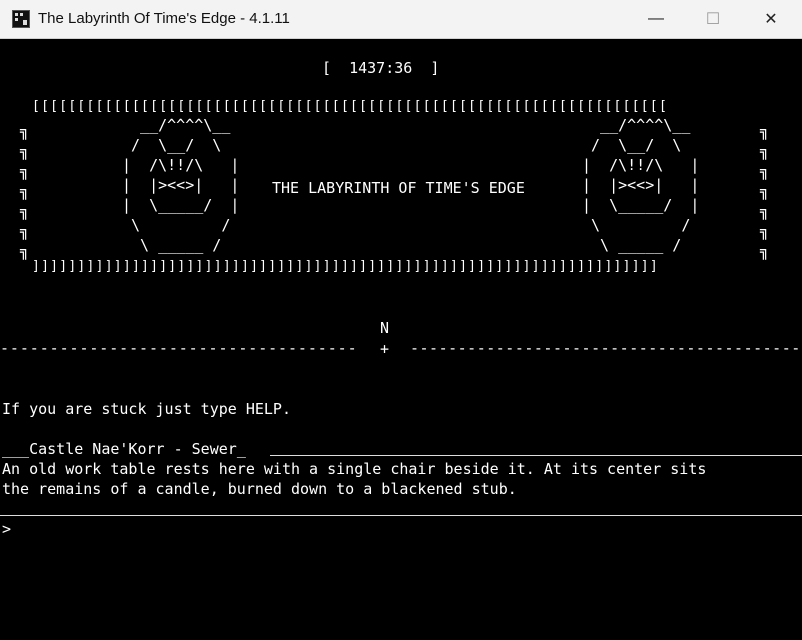  What do you see at coordinates (25, 131) in the screenshot?
I see `banner-left-edge-char-1: ╗` at bounding box center [25, 131].